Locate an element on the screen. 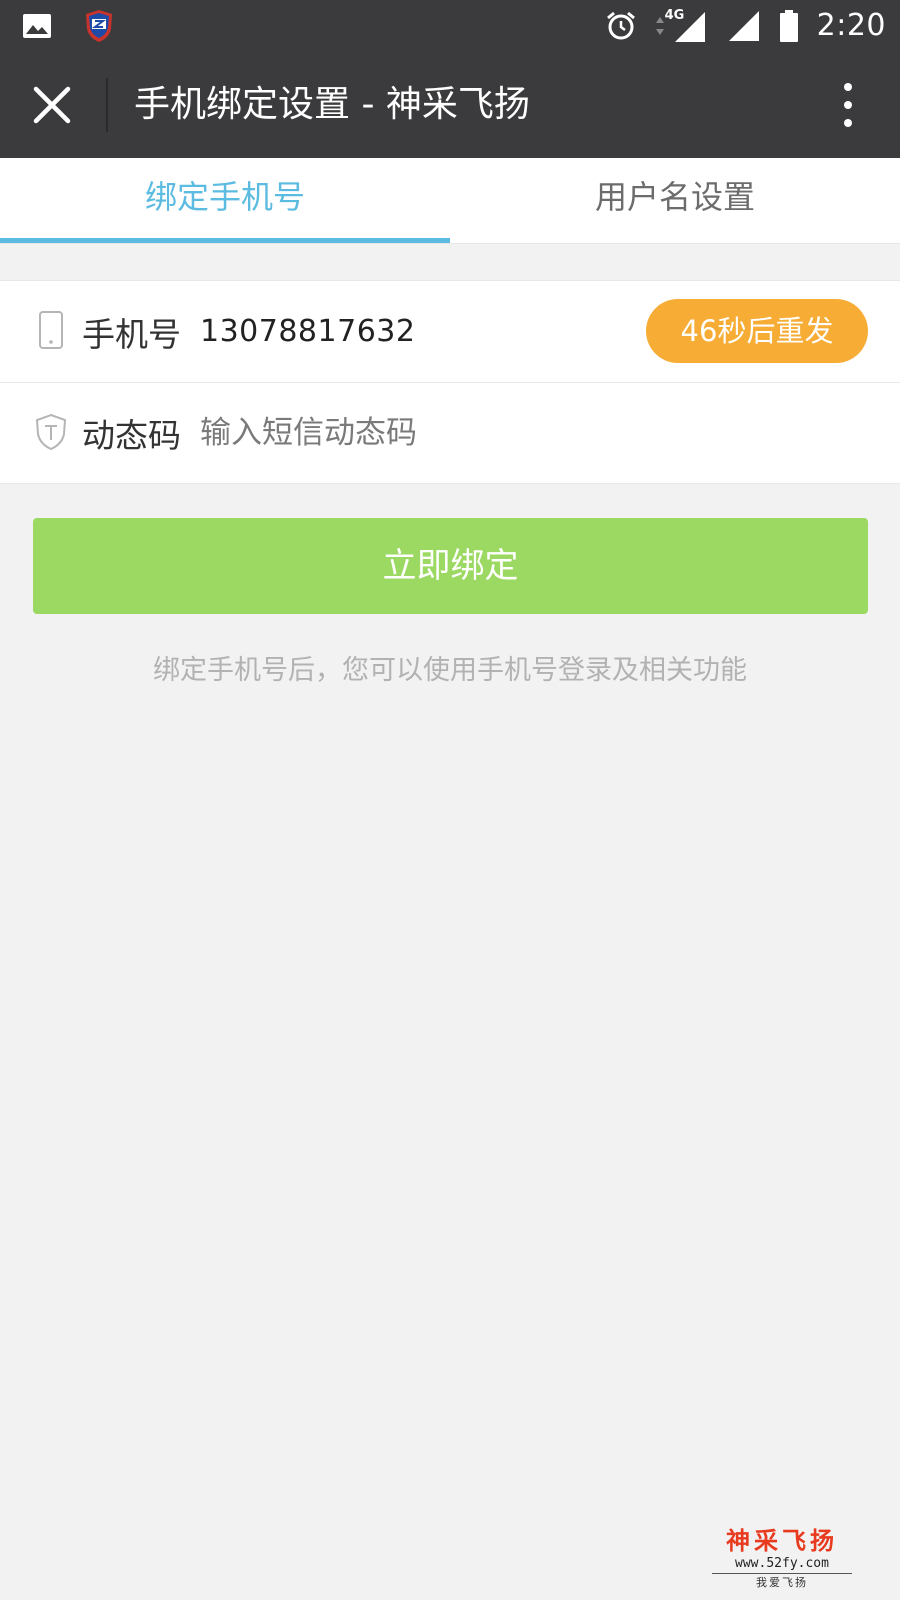 The width and height of the screenshot is (900, 1600). tab-label: 用户名设置 is located at coordinates (674, 197).